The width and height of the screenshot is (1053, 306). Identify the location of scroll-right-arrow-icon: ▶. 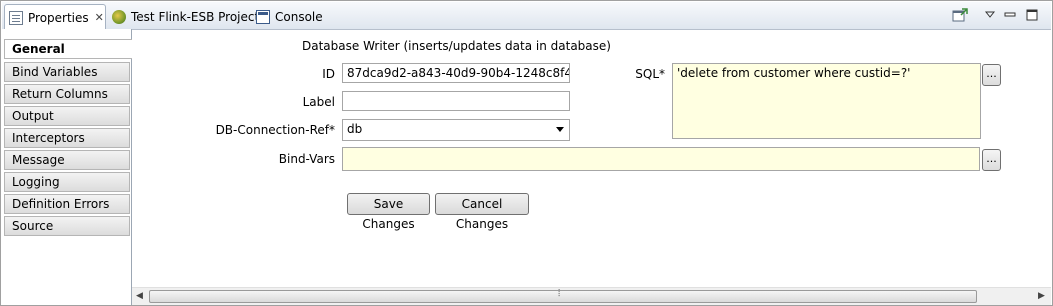
(1041, 296).